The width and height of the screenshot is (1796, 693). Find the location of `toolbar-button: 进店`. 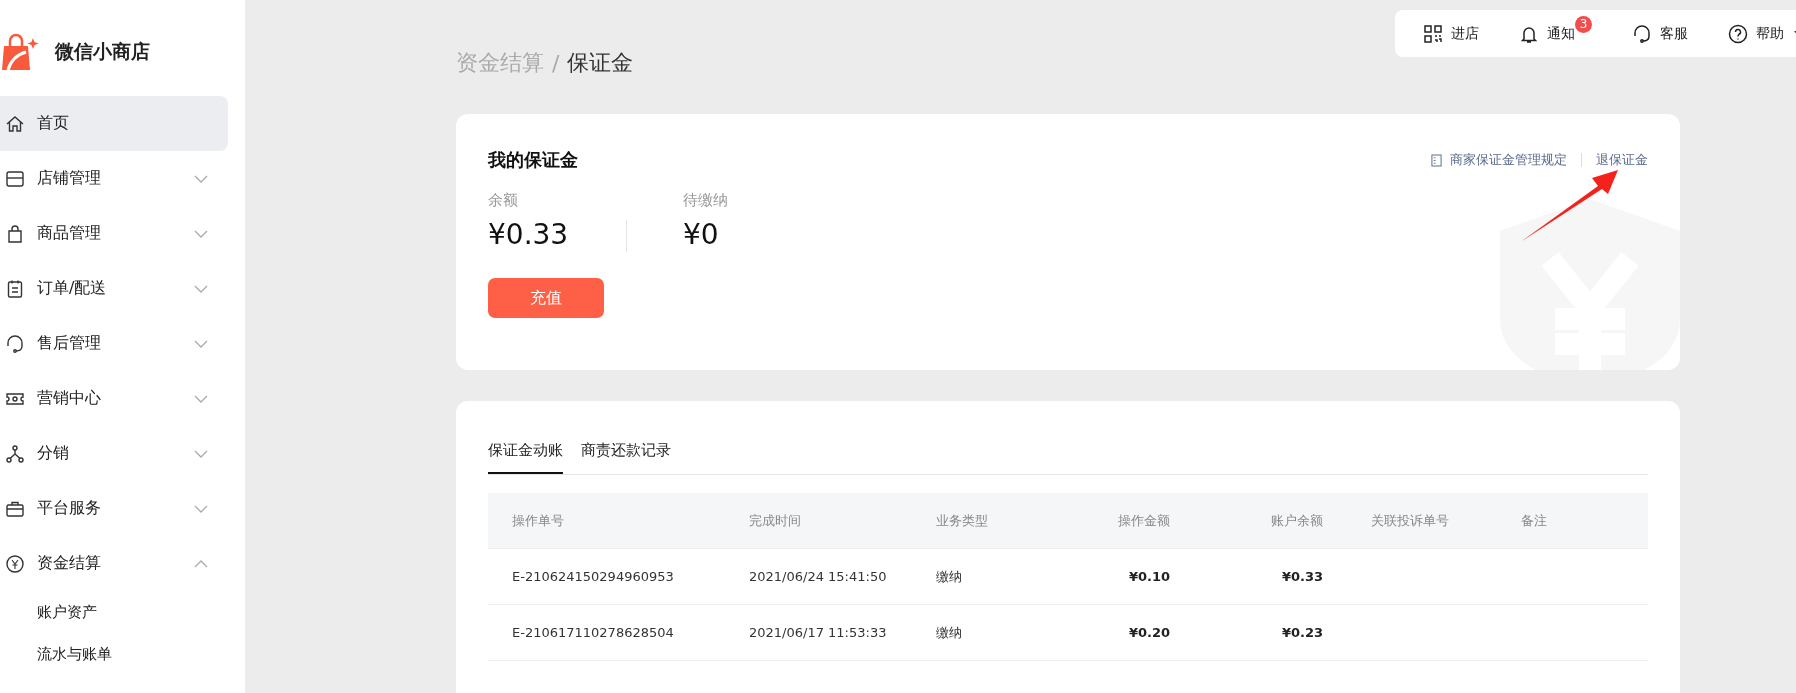

toolbar-button: 进店 is located at coordinates (1451, 33).